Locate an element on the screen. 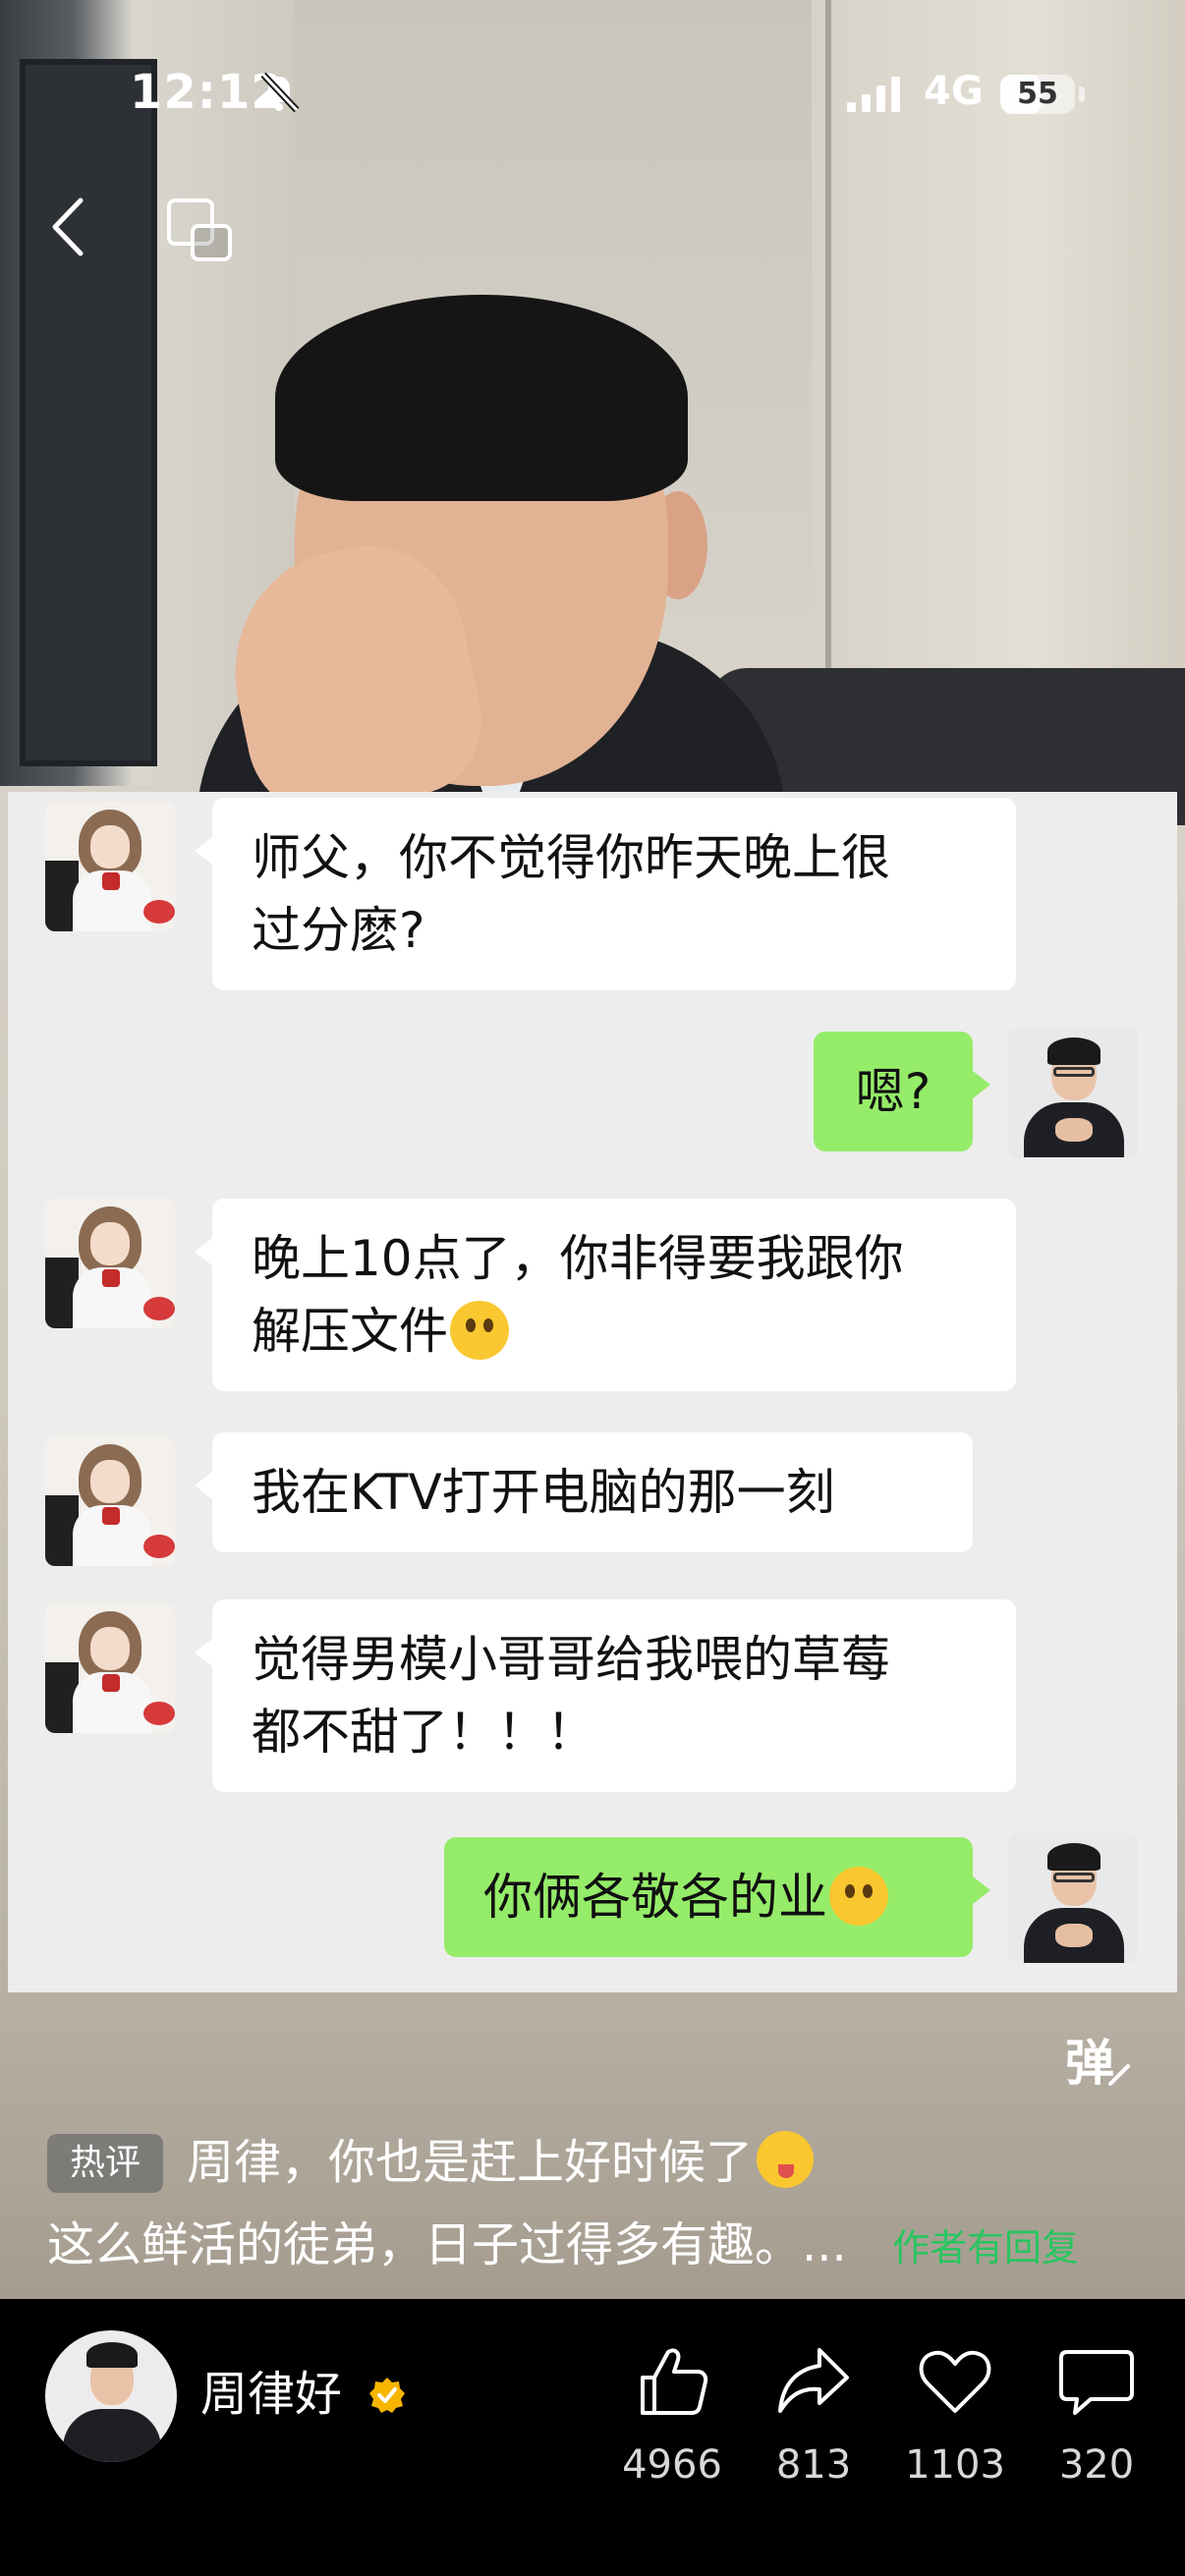 The image size is (1185, 2576). battery-tip is located at coordinates (1082, 94).